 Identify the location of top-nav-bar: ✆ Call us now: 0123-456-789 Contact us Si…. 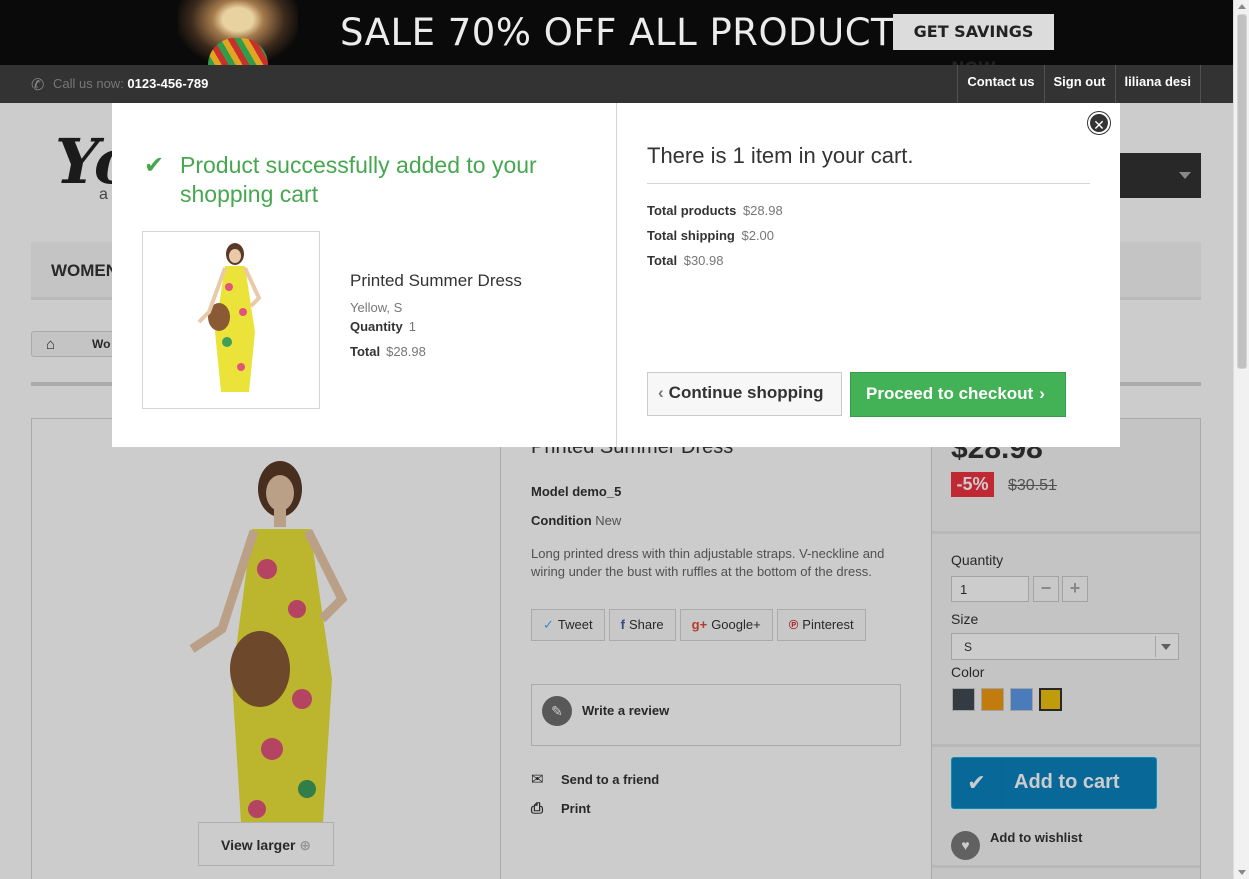
(616, 84).